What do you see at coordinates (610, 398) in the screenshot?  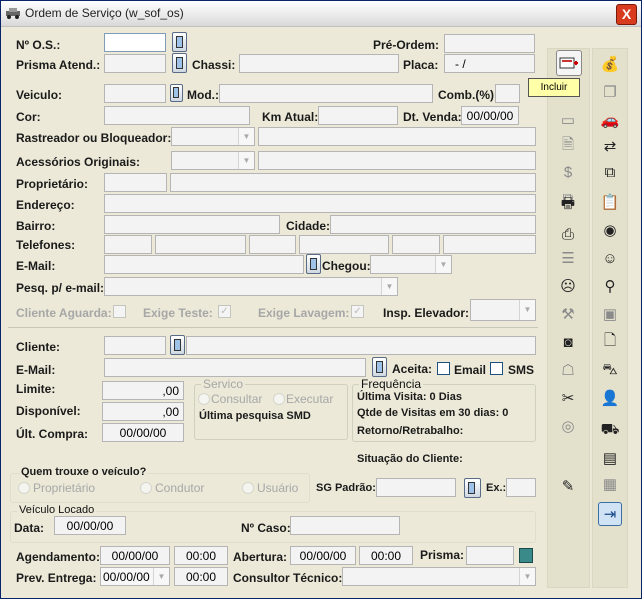 I see `person-icon: 👤` at bounding box center [610, 398].